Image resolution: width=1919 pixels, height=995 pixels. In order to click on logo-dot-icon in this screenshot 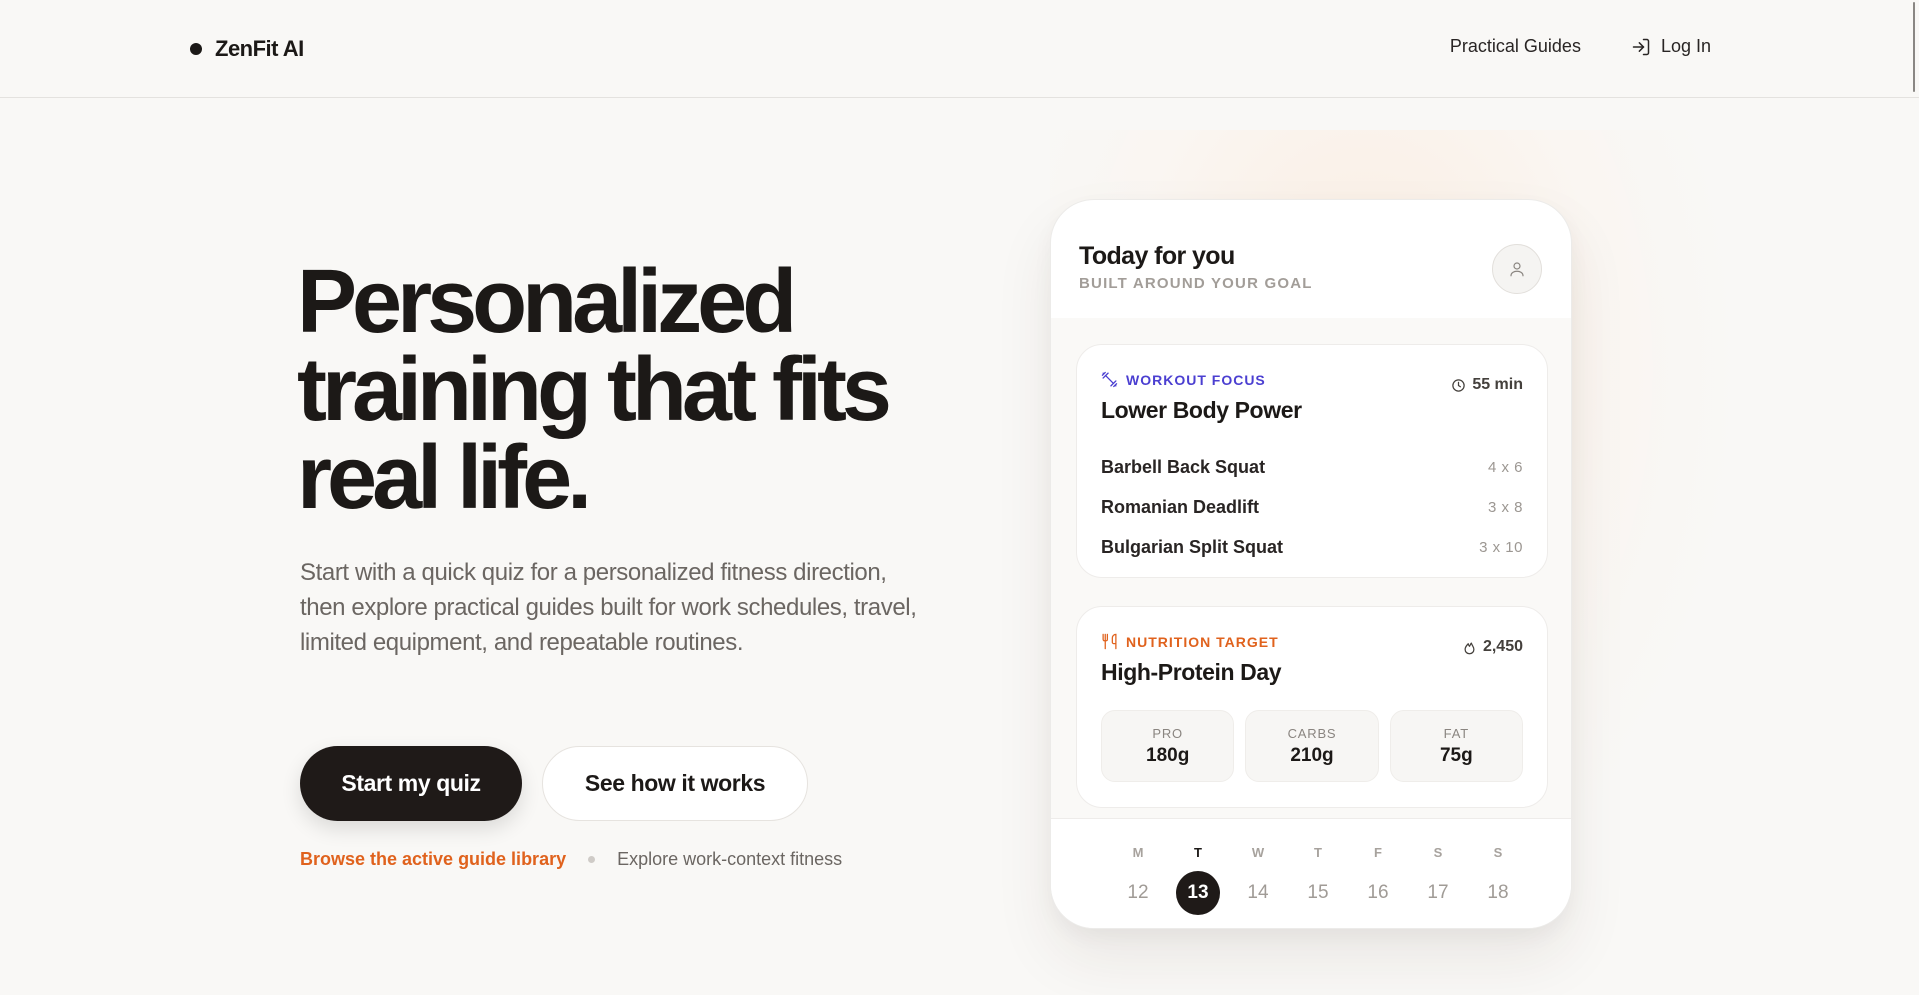, I will do `click(196, 49)`.